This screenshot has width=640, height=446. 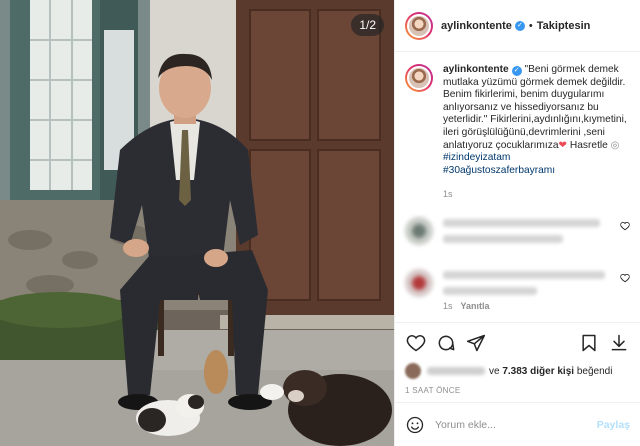 I want to click on comment-icon, so click(x=446, y=342).